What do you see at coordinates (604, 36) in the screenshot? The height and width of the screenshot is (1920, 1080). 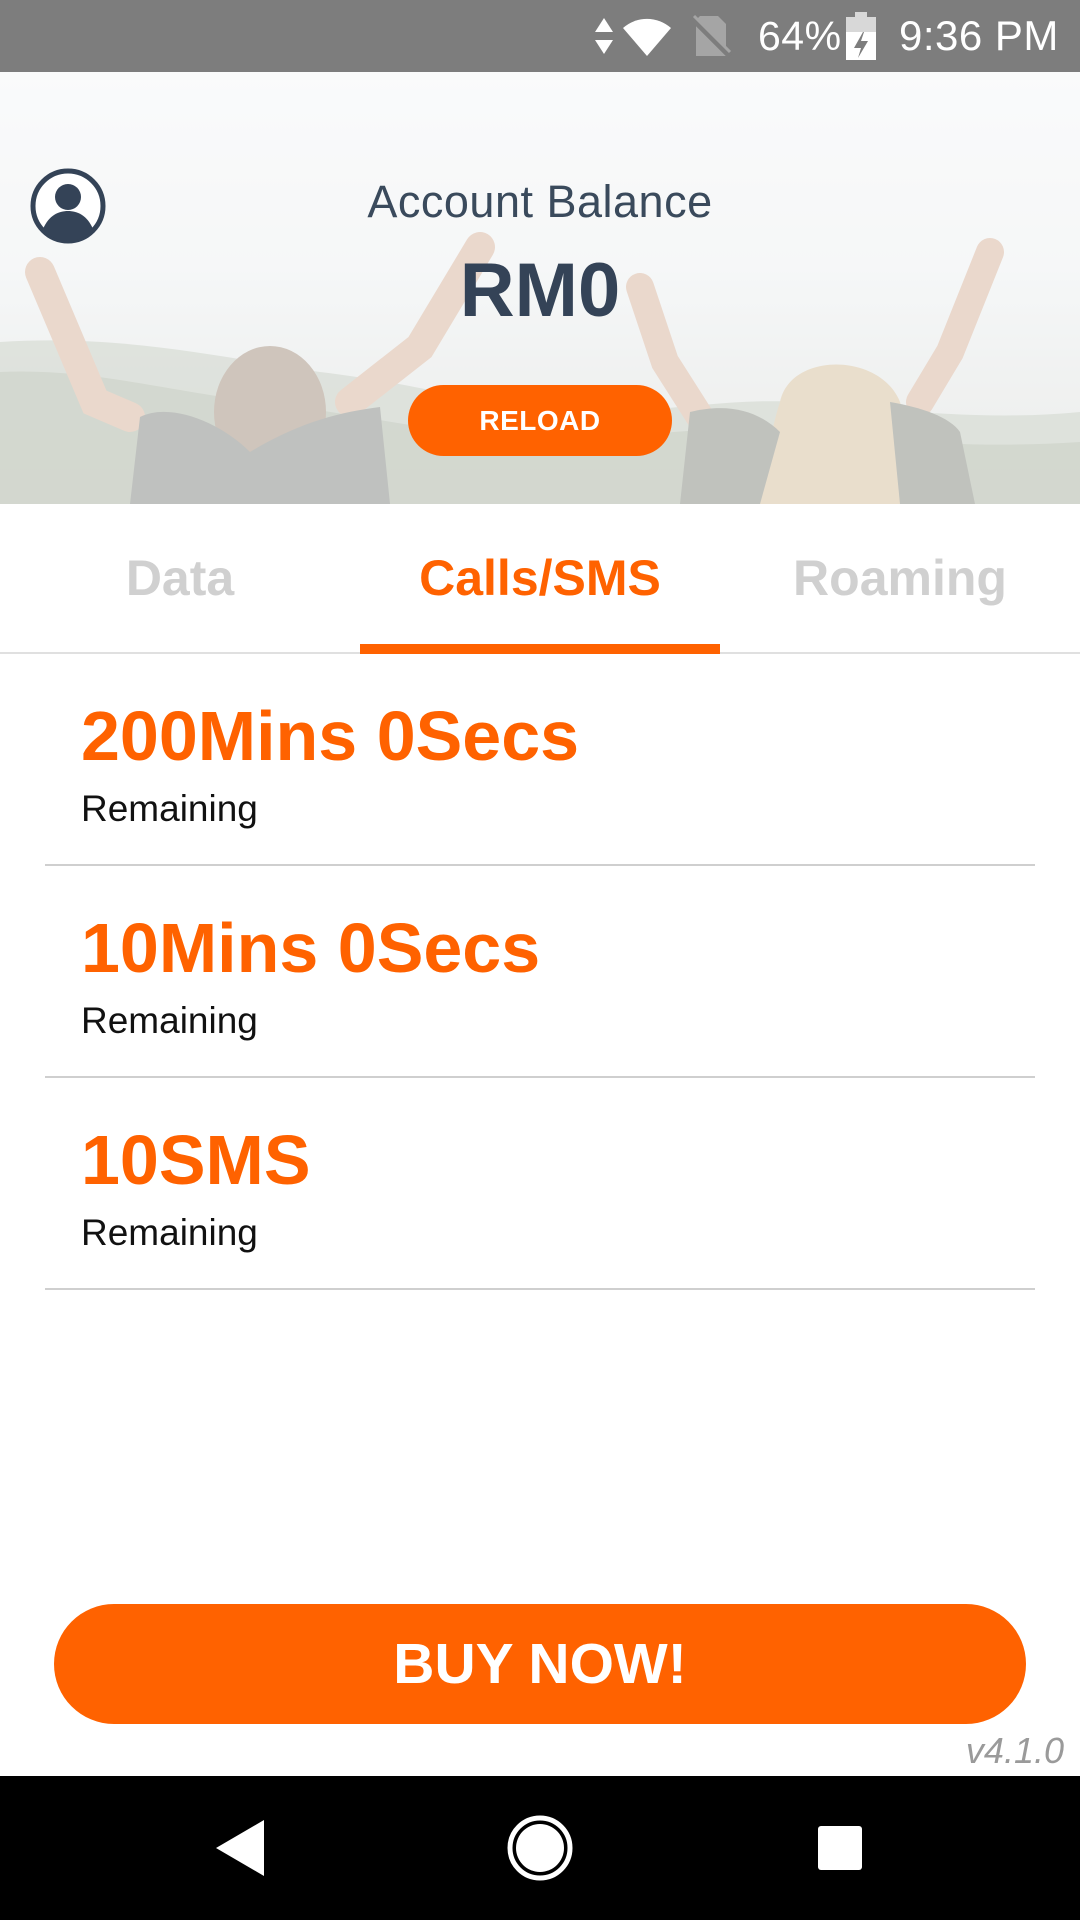 I see `data-arrows-icon` at bounding box center [604, 36].